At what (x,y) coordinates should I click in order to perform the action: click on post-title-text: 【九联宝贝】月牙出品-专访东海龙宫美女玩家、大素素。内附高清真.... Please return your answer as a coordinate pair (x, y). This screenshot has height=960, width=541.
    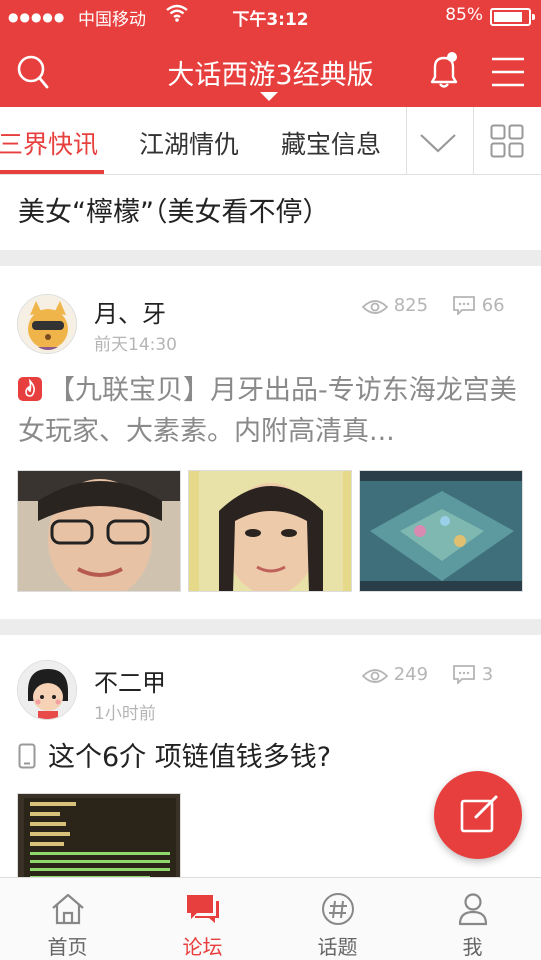
    Looking at the image, I should click on (267, 411).